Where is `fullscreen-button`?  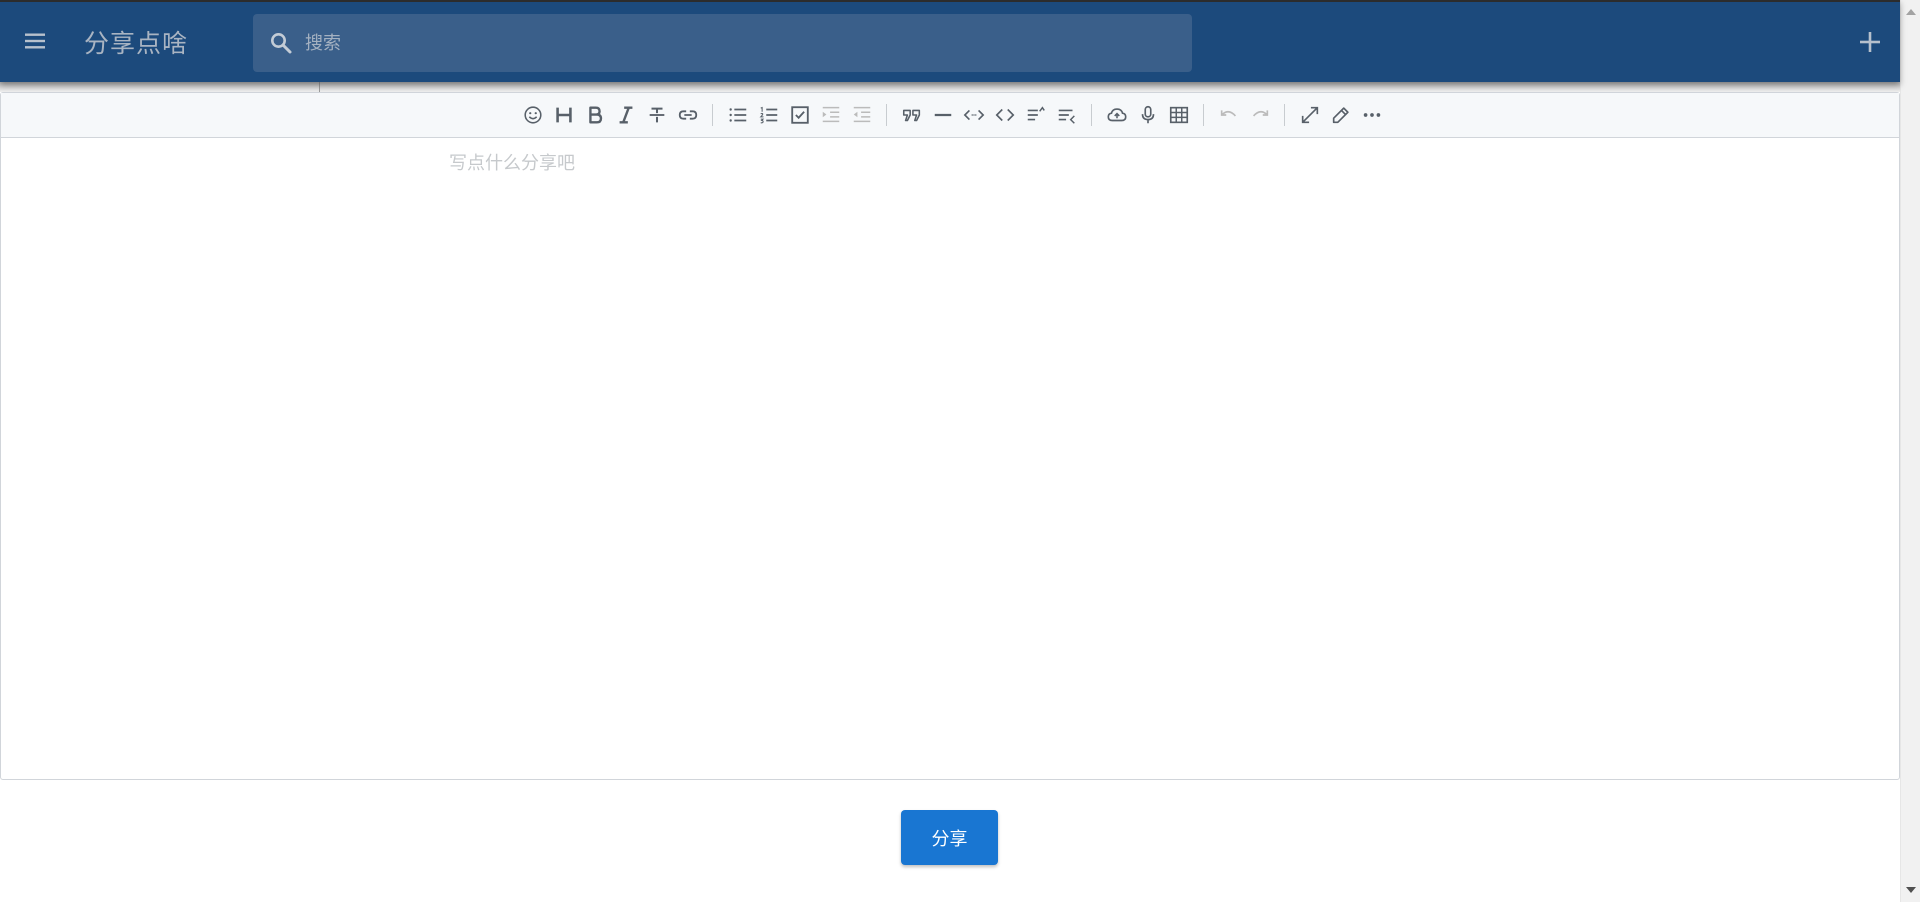
fullscreen-button is located at coordinates (1309, 115).